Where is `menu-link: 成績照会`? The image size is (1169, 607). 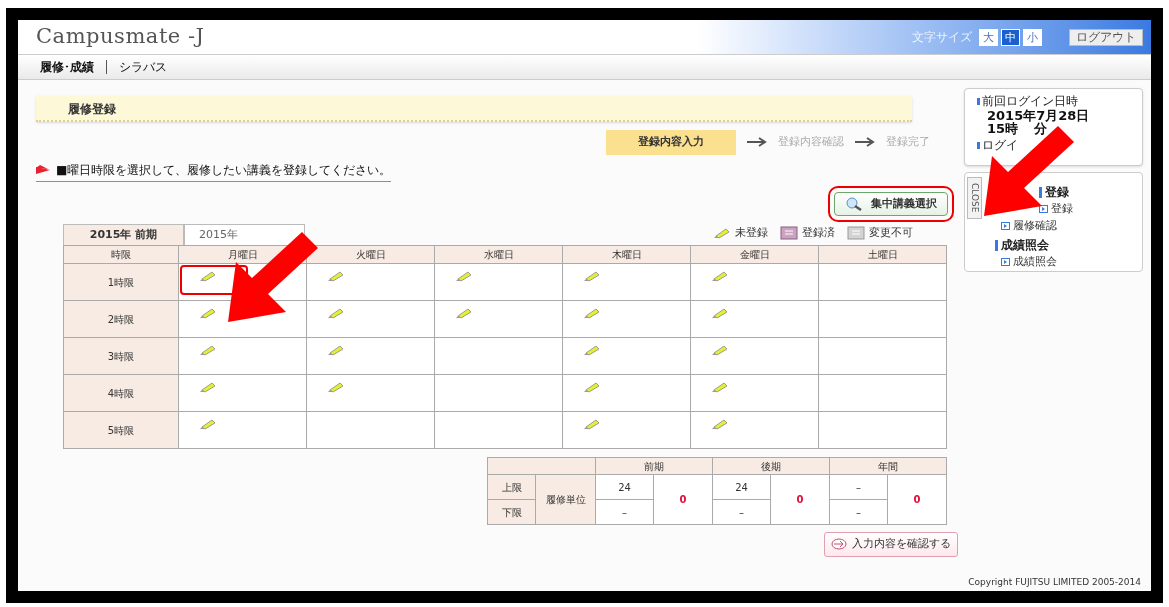
menu-link: 成績照会 is located at coordinates (1029, 262).